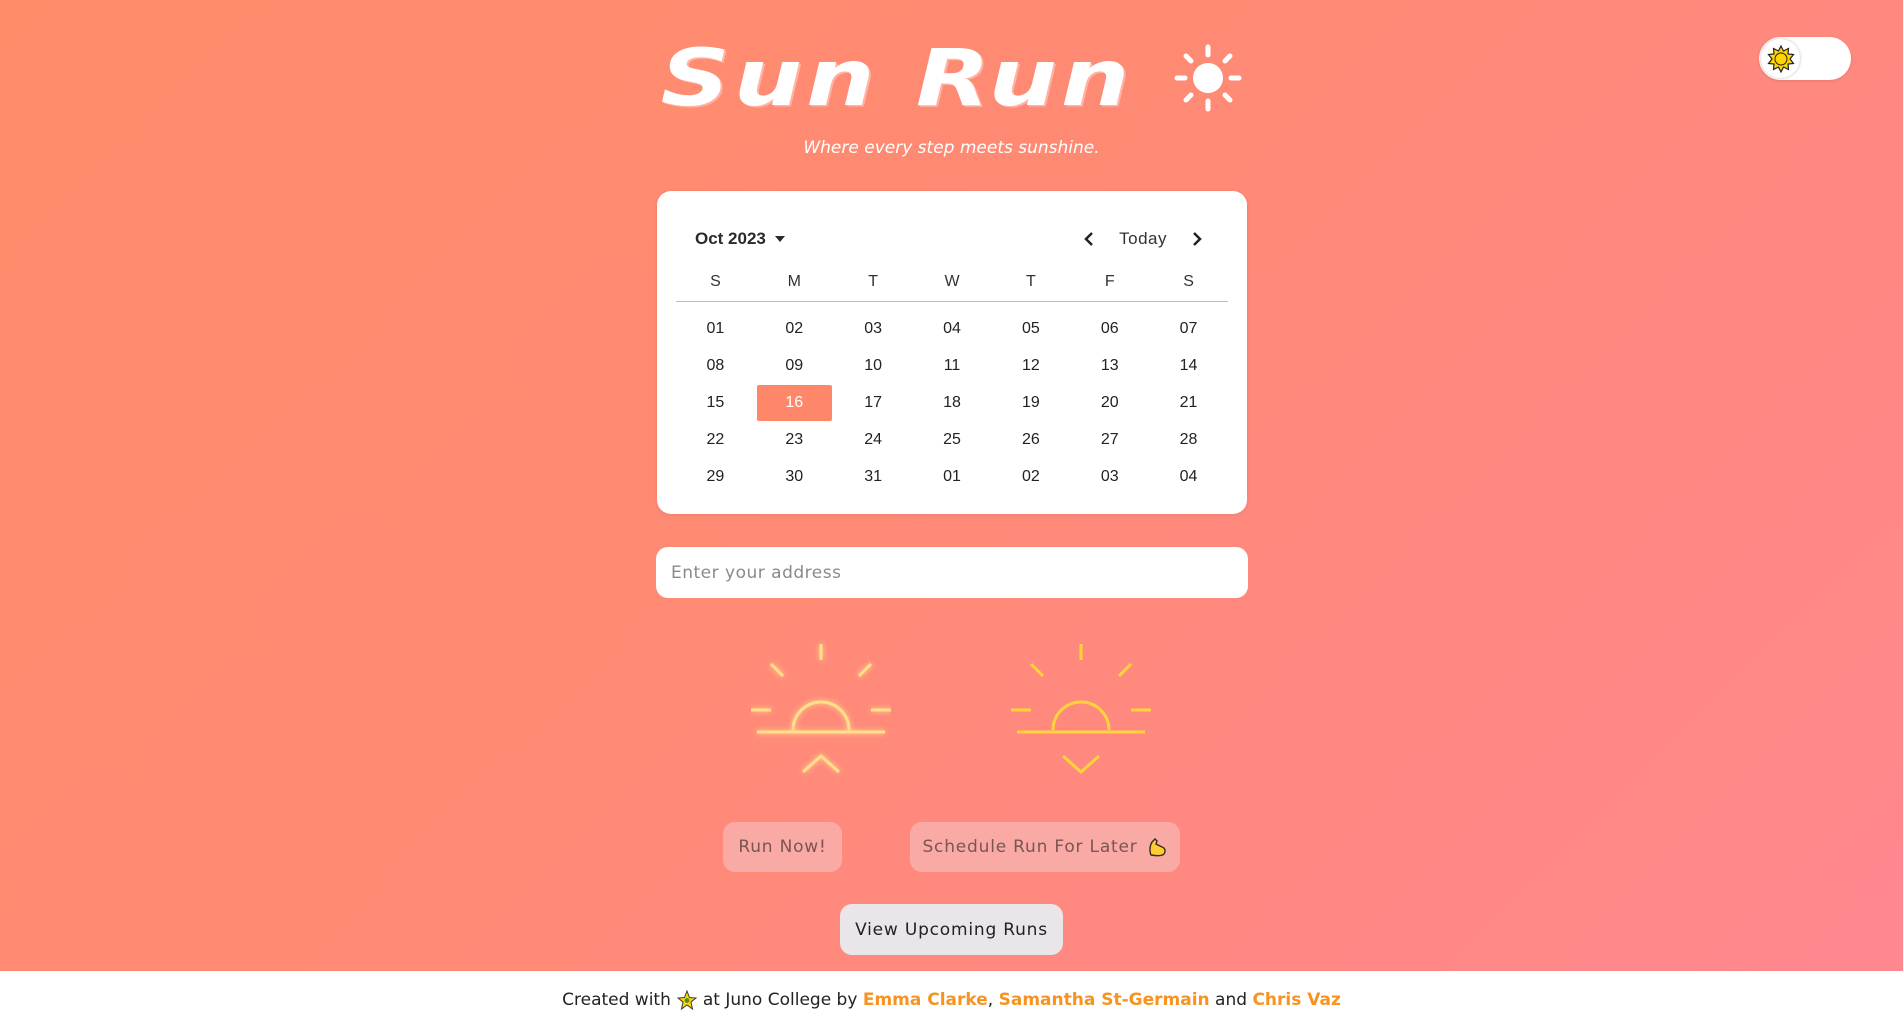 The height and width of the screenshot is (1029, 1903). I want to click on day-cell: 26, so click(1030, 439).